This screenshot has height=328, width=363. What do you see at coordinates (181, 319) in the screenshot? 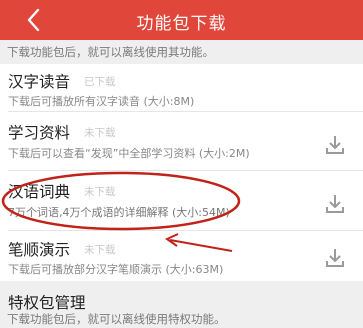
I see `privilege-notice: 下载功能包后，就可以离线使用特权功能。` at bounding box center [181, 319].